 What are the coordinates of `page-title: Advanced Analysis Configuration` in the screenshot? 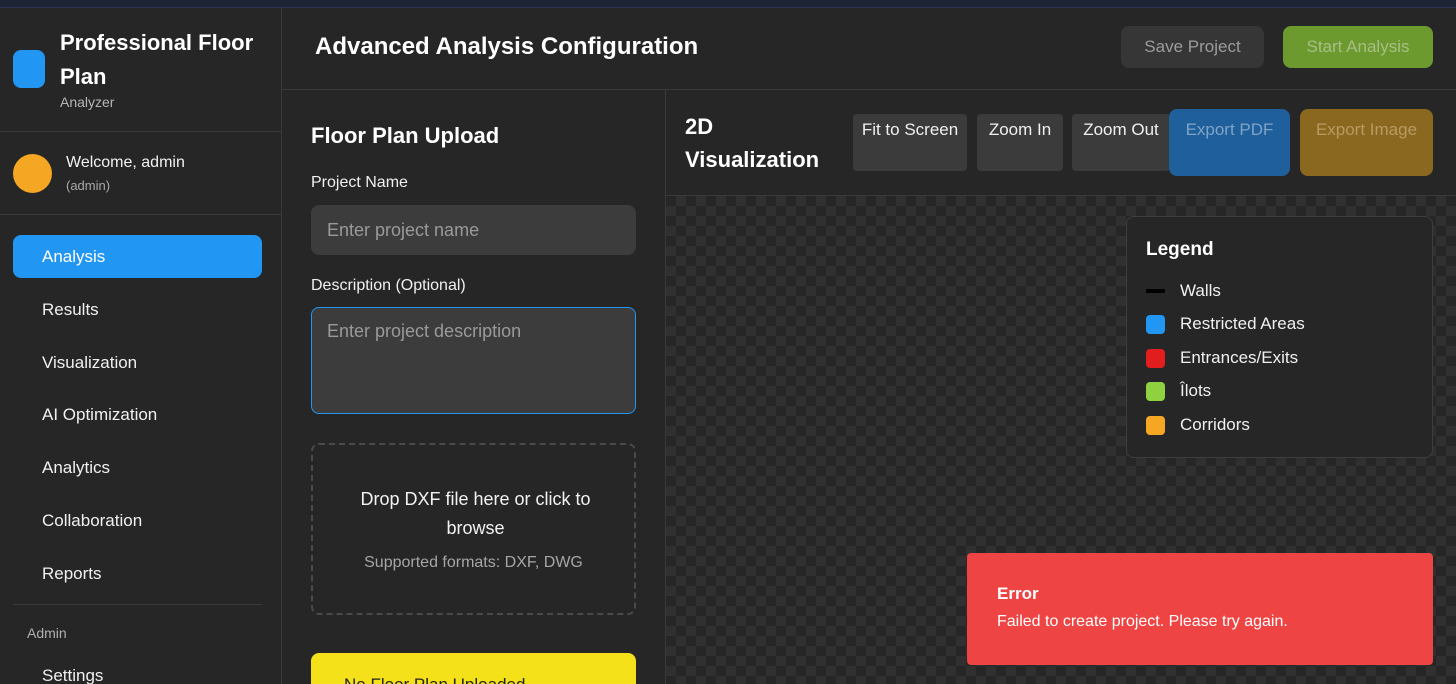 It's located at (507, 46).